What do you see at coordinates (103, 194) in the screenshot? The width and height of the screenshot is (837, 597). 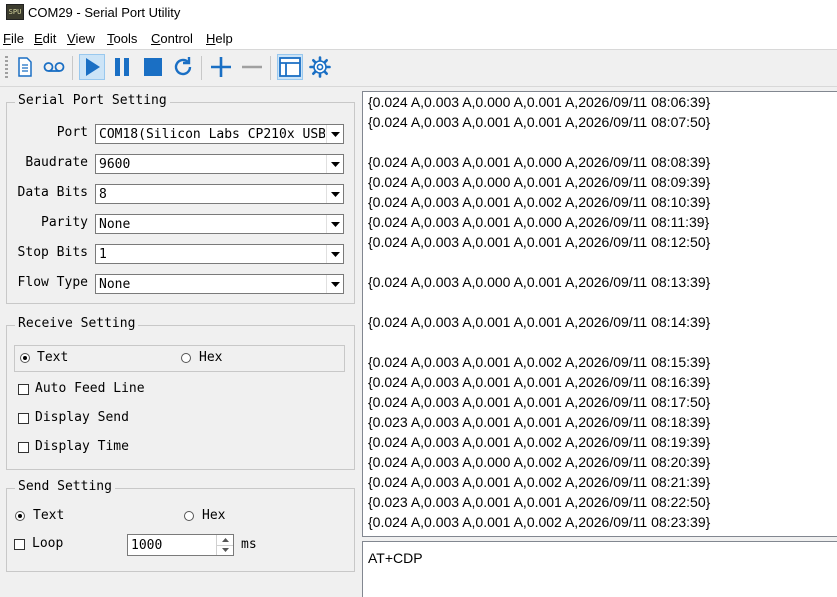 I see `data-bits-value: 8` at bounding box center [103, 194].